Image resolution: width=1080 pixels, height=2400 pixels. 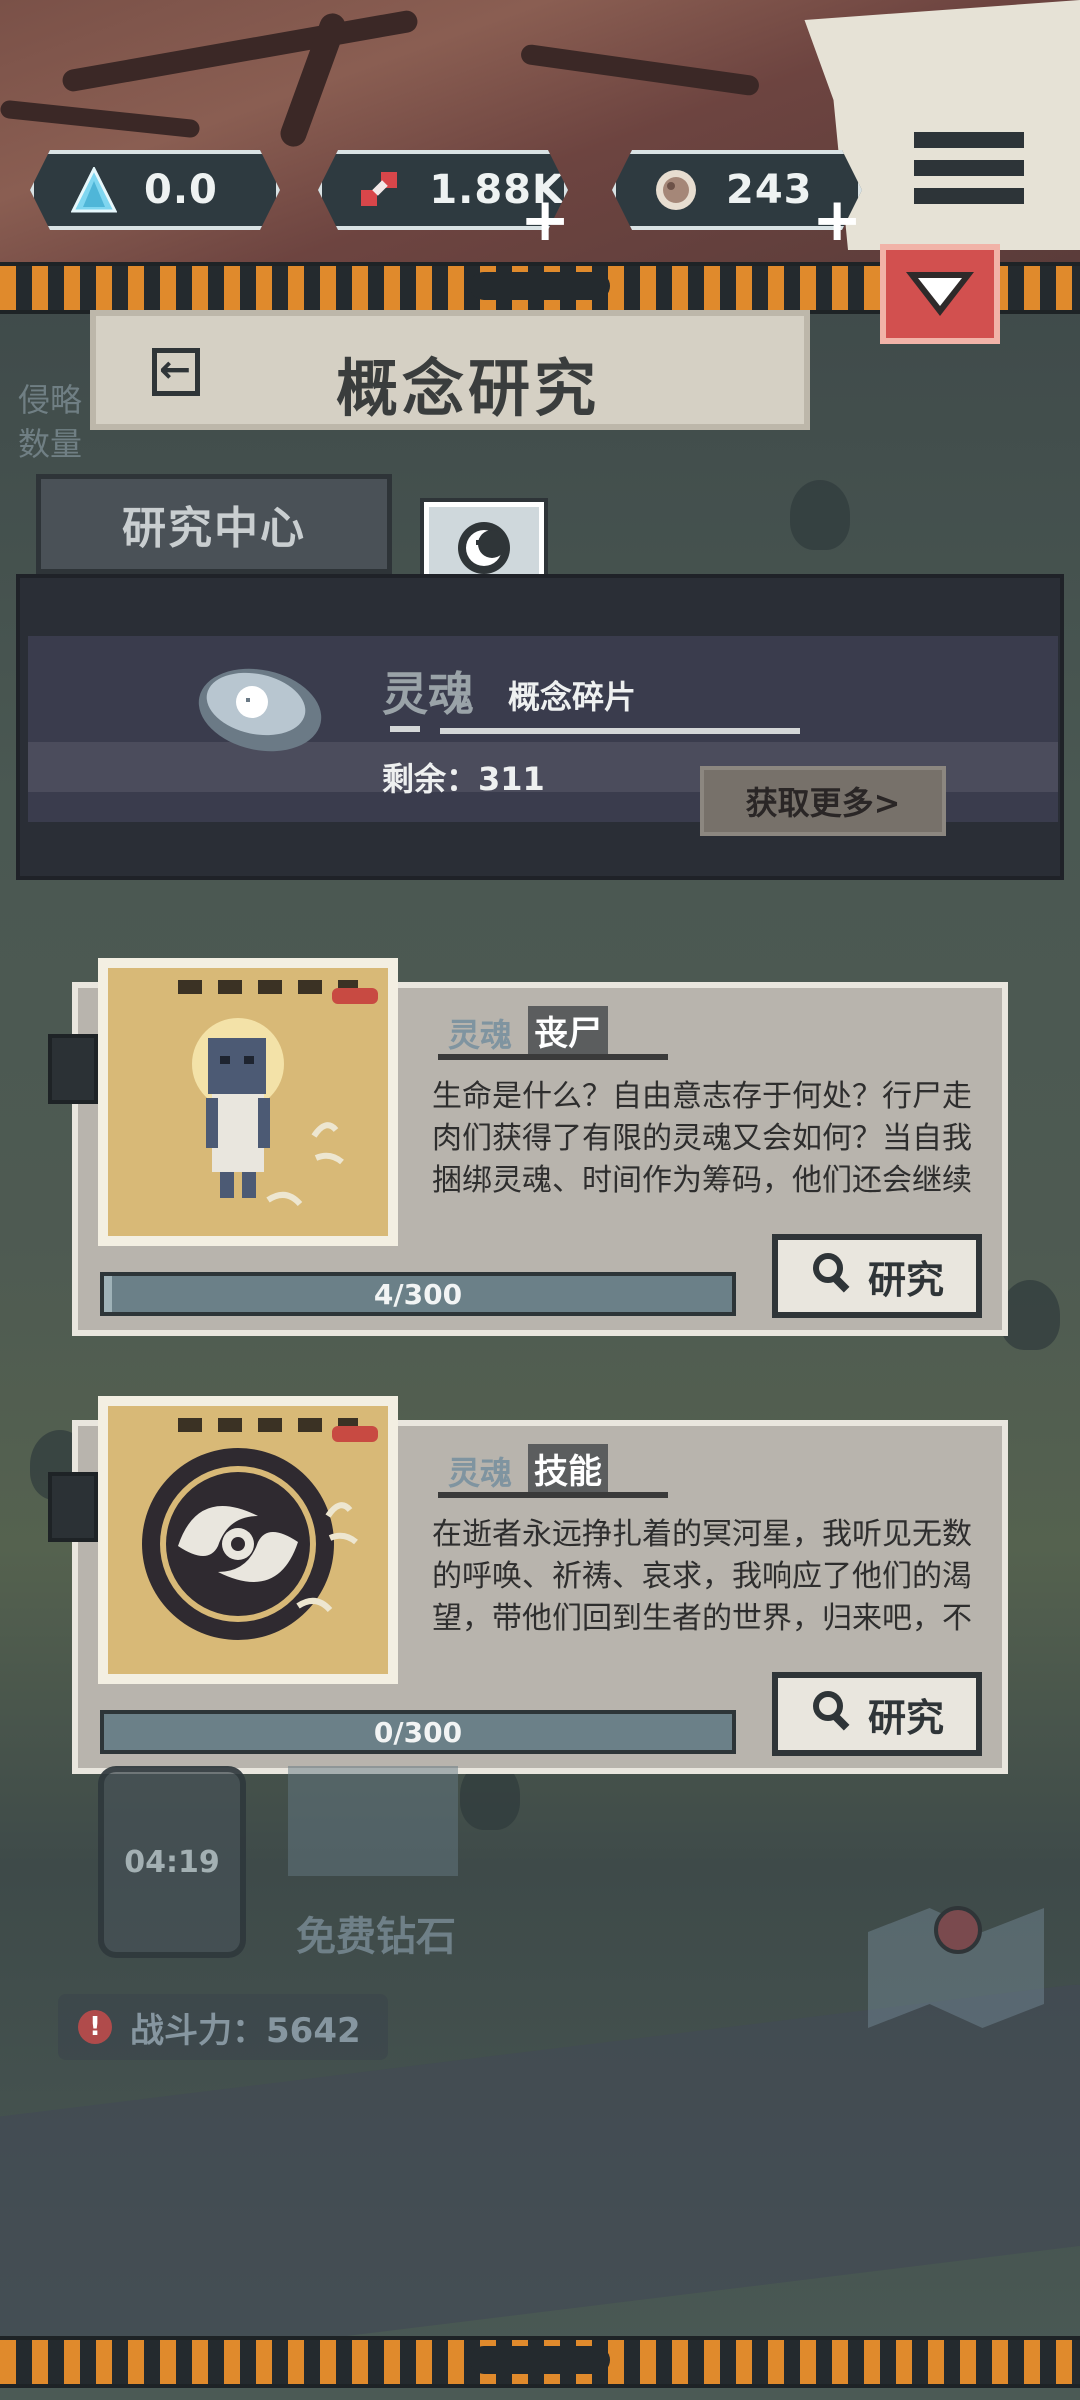 I want to click on soul-skill-portrait, so click(x=248, y=1540).